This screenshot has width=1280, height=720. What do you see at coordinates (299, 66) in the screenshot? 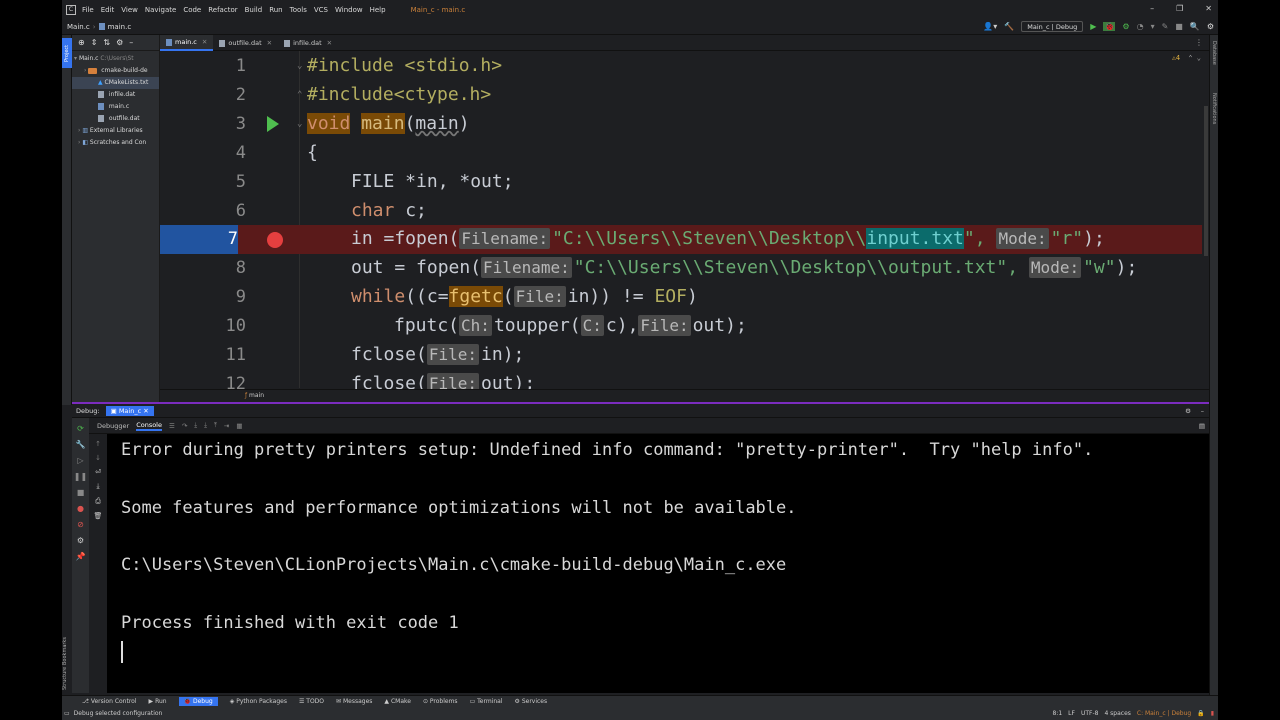
I see `fold-icon: ⌄` at bounding box center [299, 66].